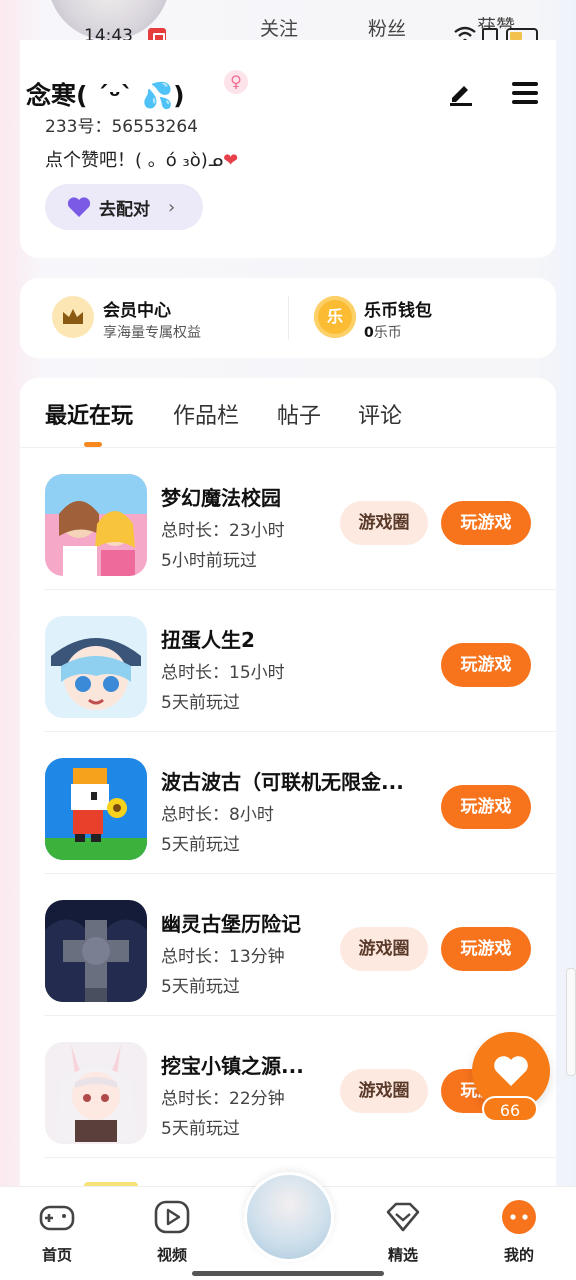  Describe the element at coordinates (289, 1217) in the screenshot. I see `nav-center-avatar` at that location.